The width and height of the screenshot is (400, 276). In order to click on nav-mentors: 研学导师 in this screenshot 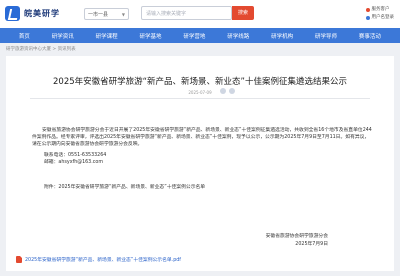, I will do `click(326, 36)`.